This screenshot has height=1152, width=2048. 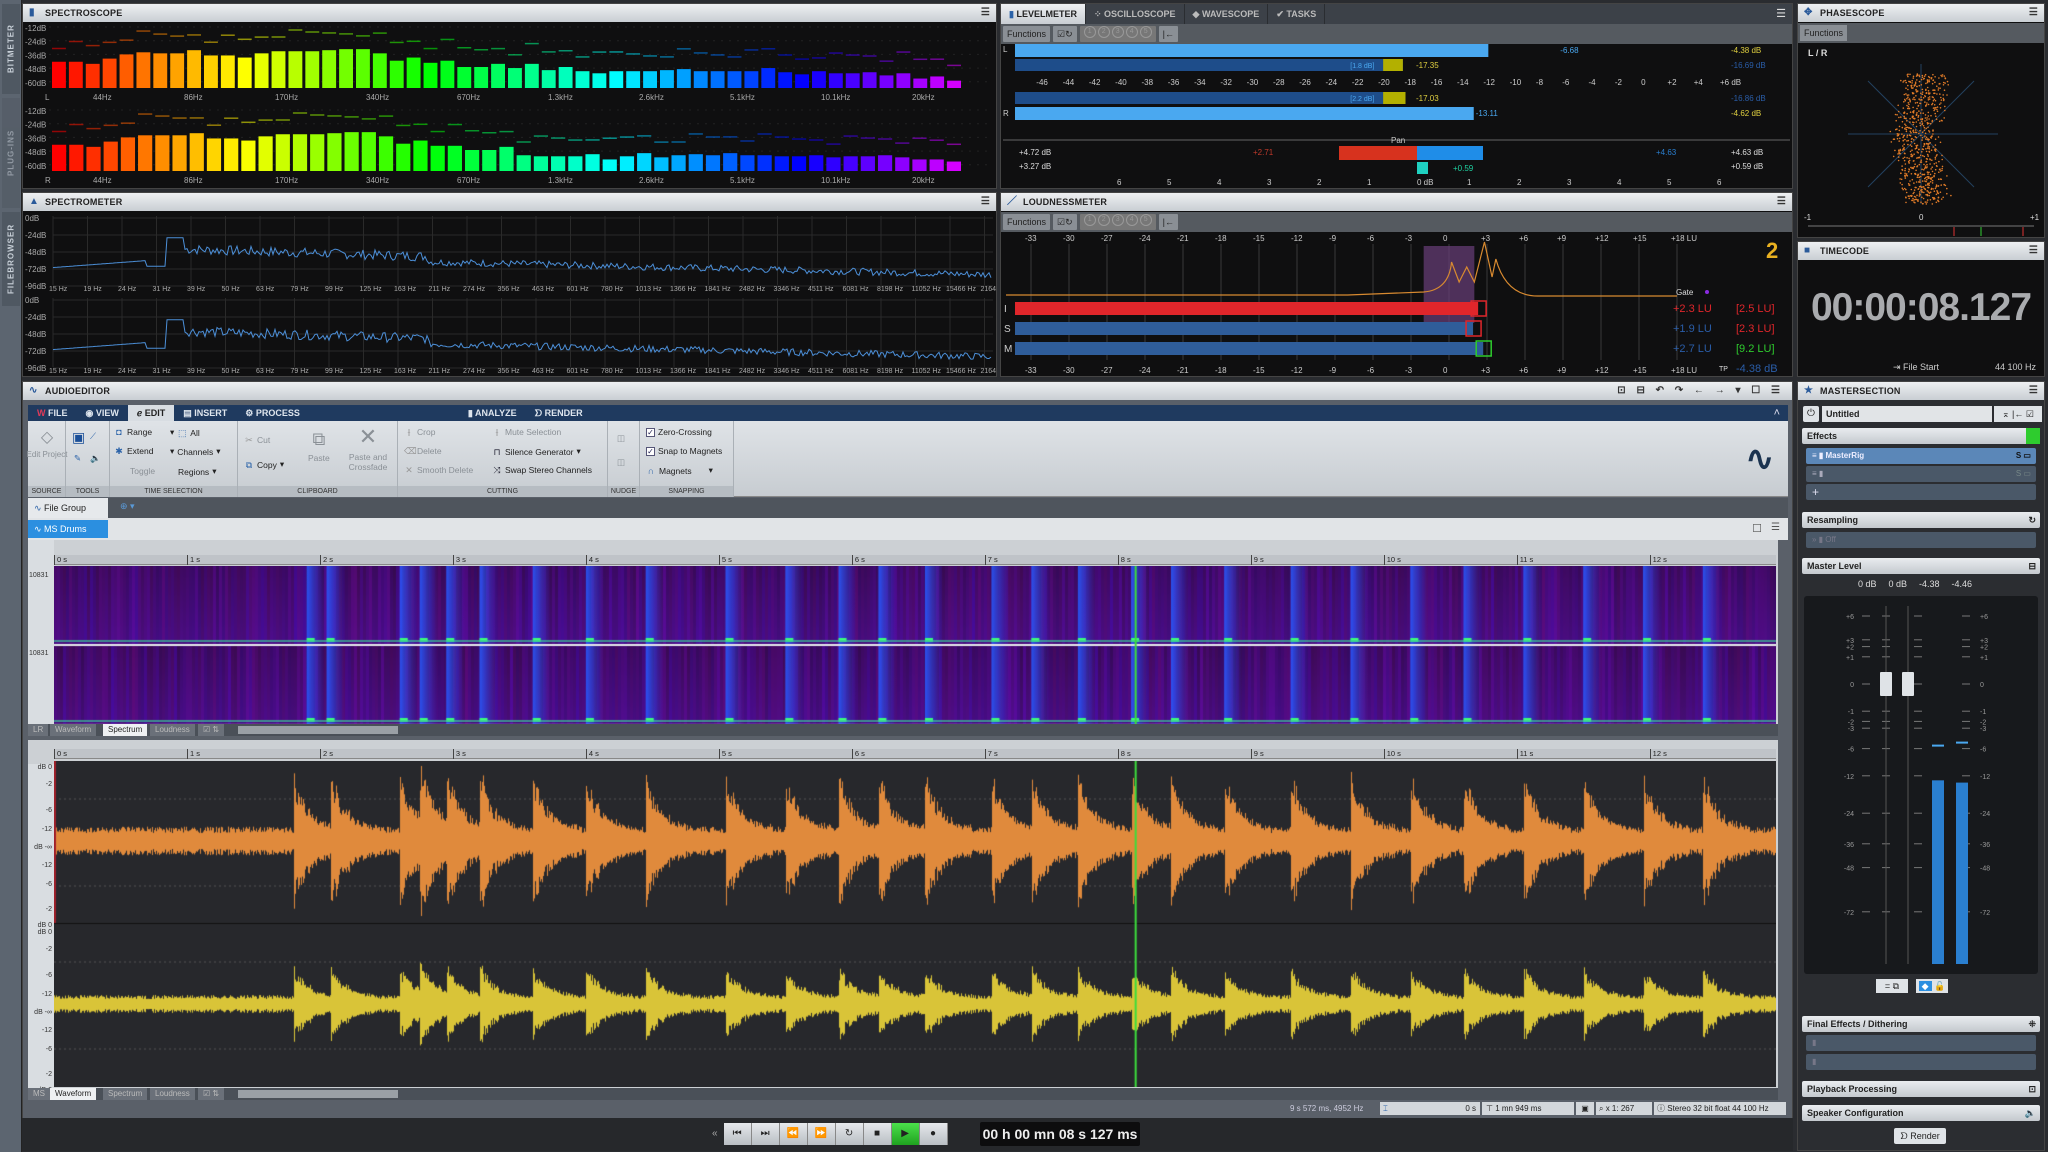 I want to click on forward-button: ⏩, so click(x=821, y=1134).